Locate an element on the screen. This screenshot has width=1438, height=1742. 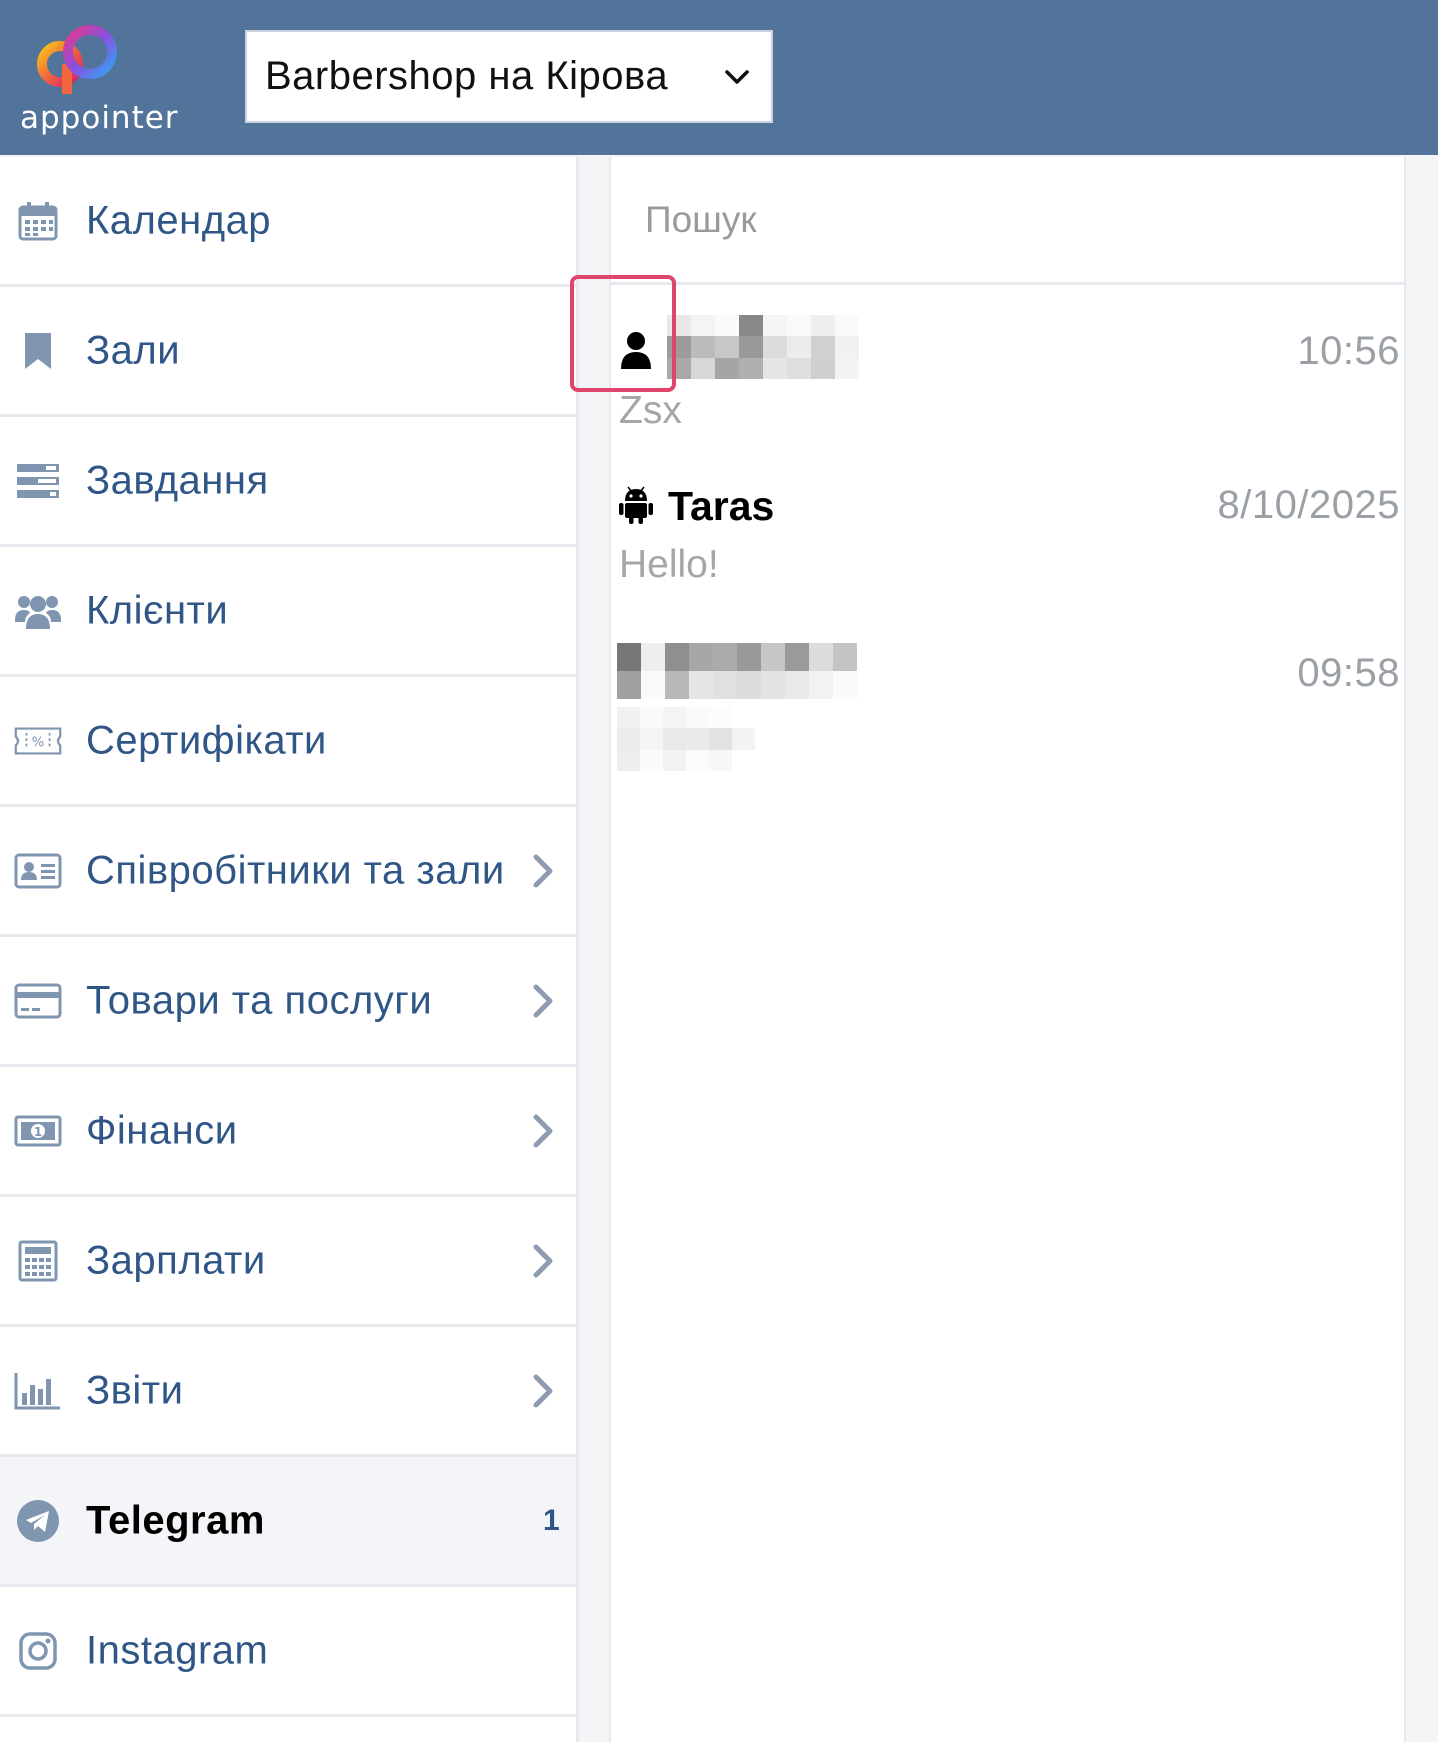
telegram-icon is located at coordinates (38, 1521).